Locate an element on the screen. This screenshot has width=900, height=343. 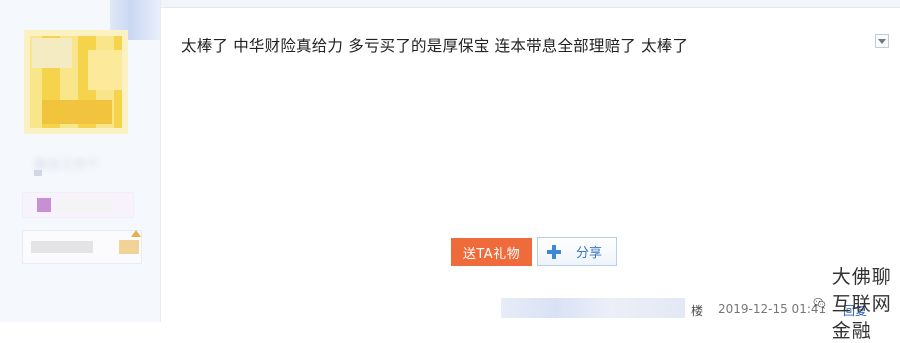
share-button: 分享 is located at coordinates (577, 251).